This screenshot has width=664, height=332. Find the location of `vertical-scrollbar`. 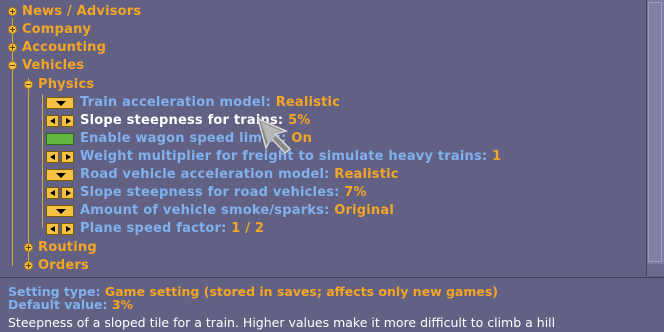

vertical-scrollbar is located at coordinates (655, 138).